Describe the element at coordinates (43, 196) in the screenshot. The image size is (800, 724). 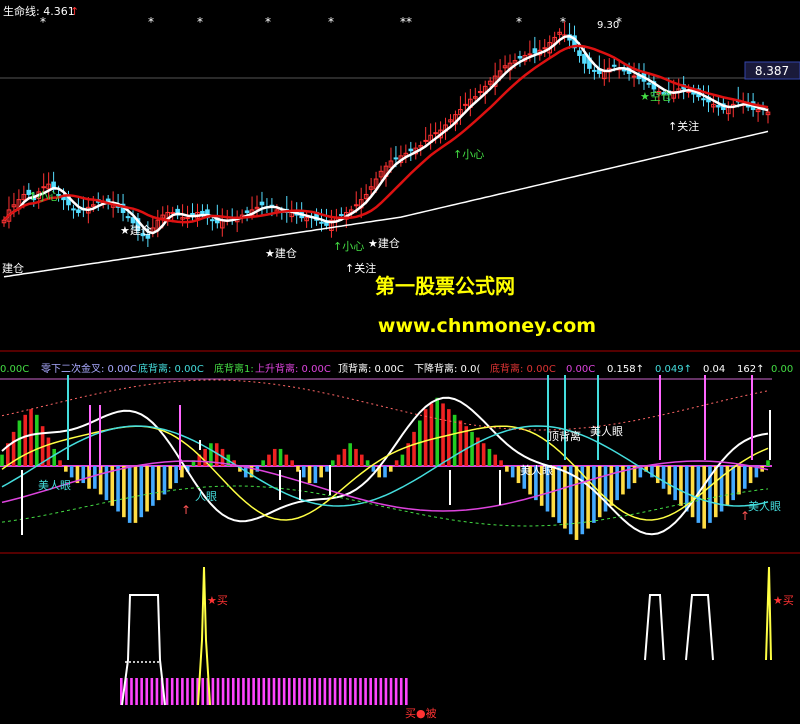
I see `price-annotation: ↑小心` at that location.